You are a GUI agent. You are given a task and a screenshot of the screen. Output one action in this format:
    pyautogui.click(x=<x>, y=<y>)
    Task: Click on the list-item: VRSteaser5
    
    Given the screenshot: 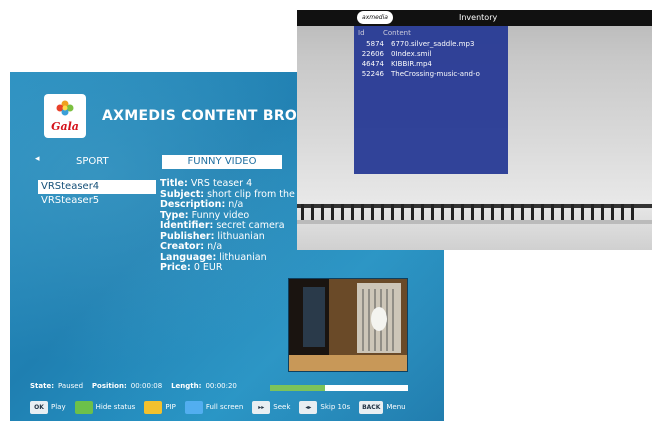 What is the action you would take?
    pyautogui.click(x=97, y=201)
    